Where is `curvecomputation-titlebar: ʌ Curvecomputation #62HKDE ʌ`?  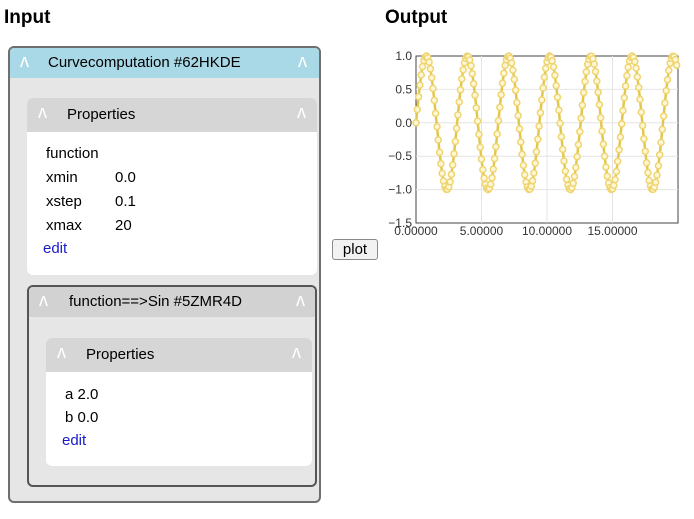 curvecomputation-titlebar: ʌ Curvecomputation #62HKDE ʌ is located at coordinates (164, 63).